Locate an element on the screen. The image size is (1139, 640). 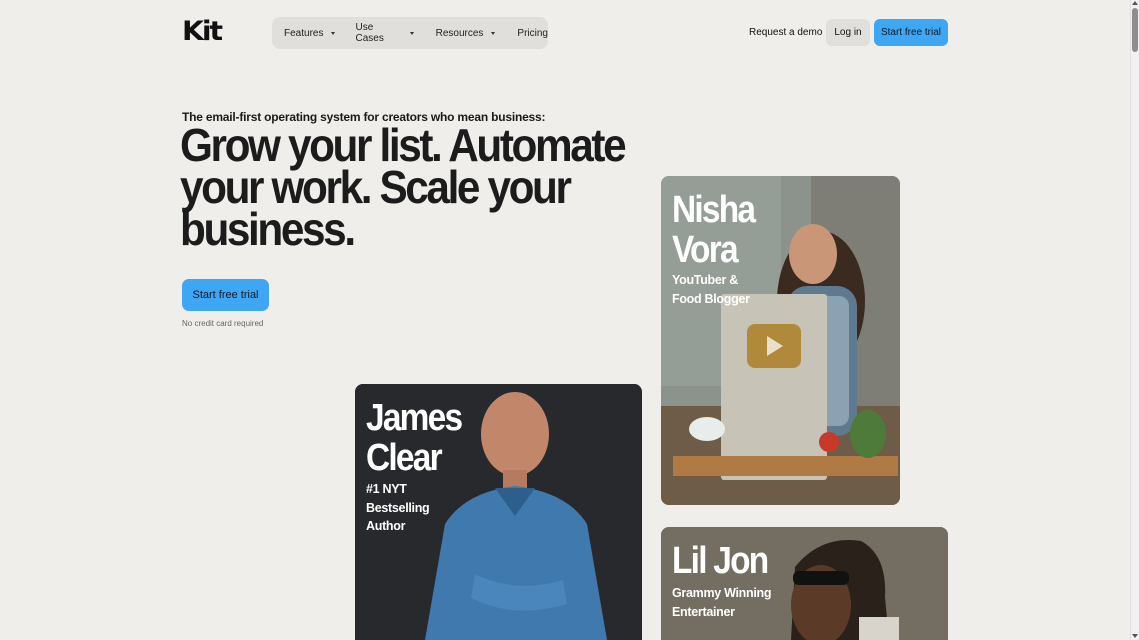
nav-pricing-label: Pricing is located at coordinates (532, 33).